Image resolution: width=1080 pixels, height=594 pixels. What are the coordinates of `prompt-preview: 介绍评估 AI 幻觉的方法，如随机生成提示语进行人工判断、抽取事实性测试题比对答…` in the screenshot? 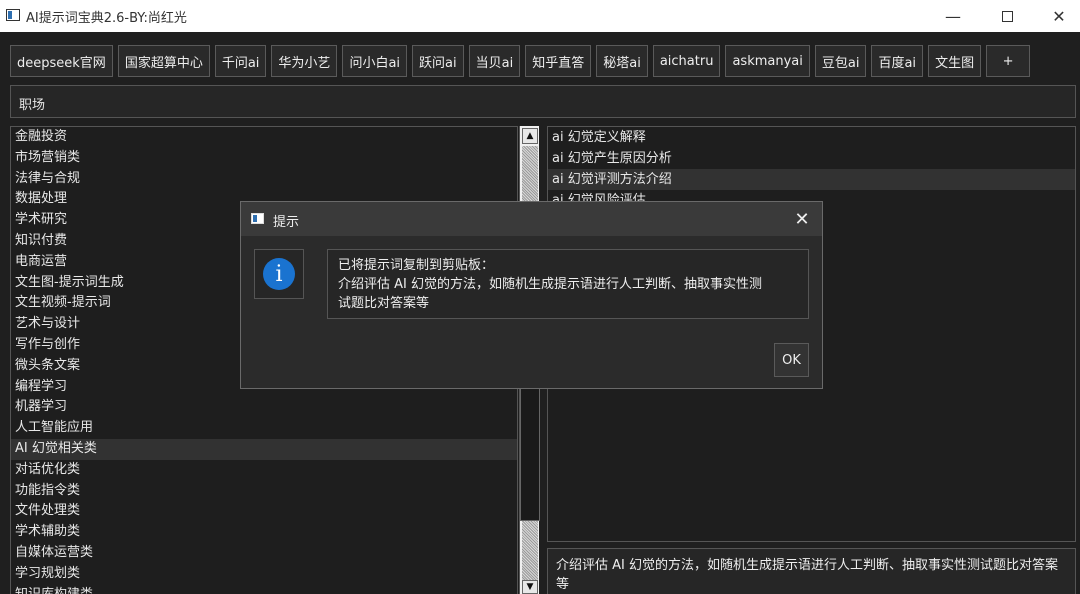 It's located at (811, 571).